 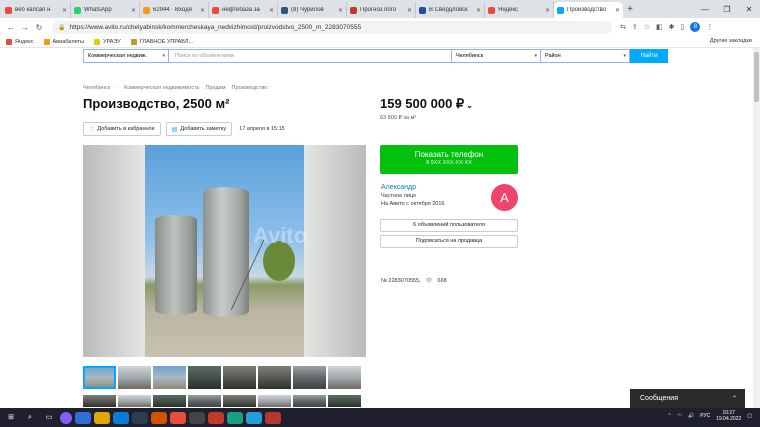 What do you see at coordinates (496, 56) in the screenshot?
I see `city-select: Челябинск ▾` at bounding box center [496, 56].